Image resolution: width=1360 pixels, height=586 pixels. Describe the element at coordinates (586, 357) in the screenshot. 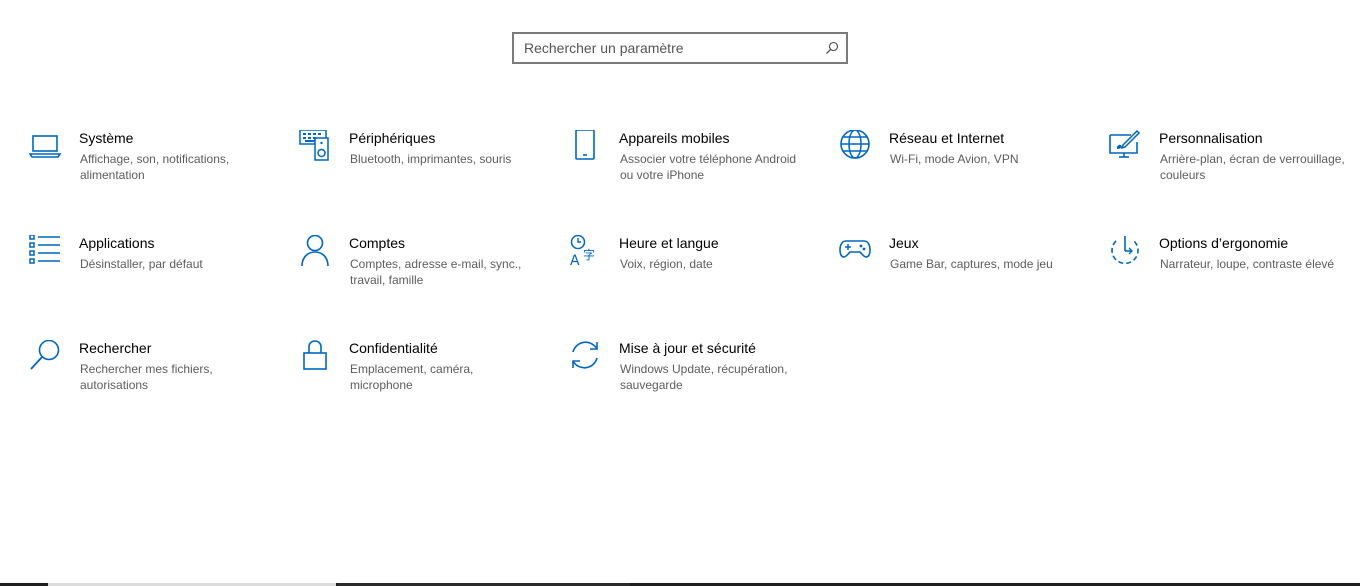

I see `update-icon` at that location.